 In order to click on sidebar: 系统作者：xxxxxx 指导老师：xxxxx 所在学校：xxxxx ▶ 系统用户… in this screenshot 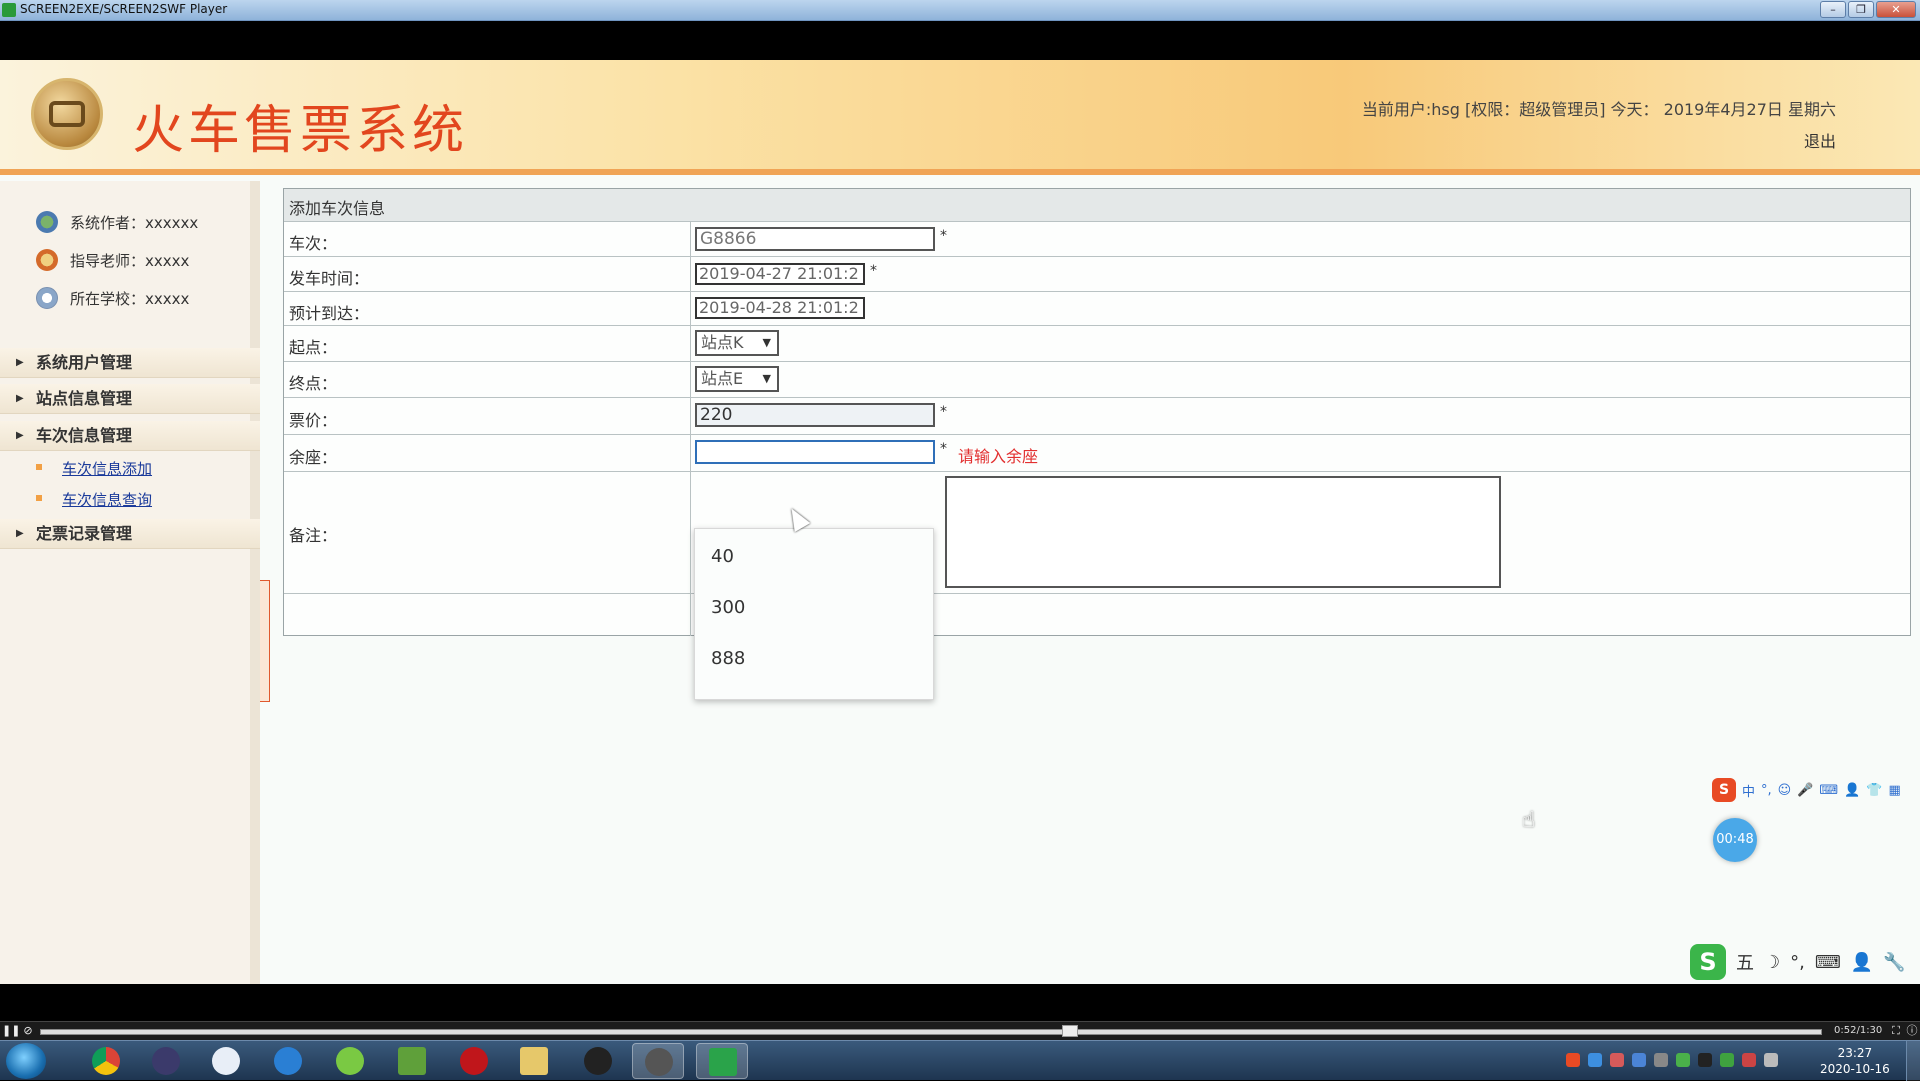, I will do `click(130, 582)`.